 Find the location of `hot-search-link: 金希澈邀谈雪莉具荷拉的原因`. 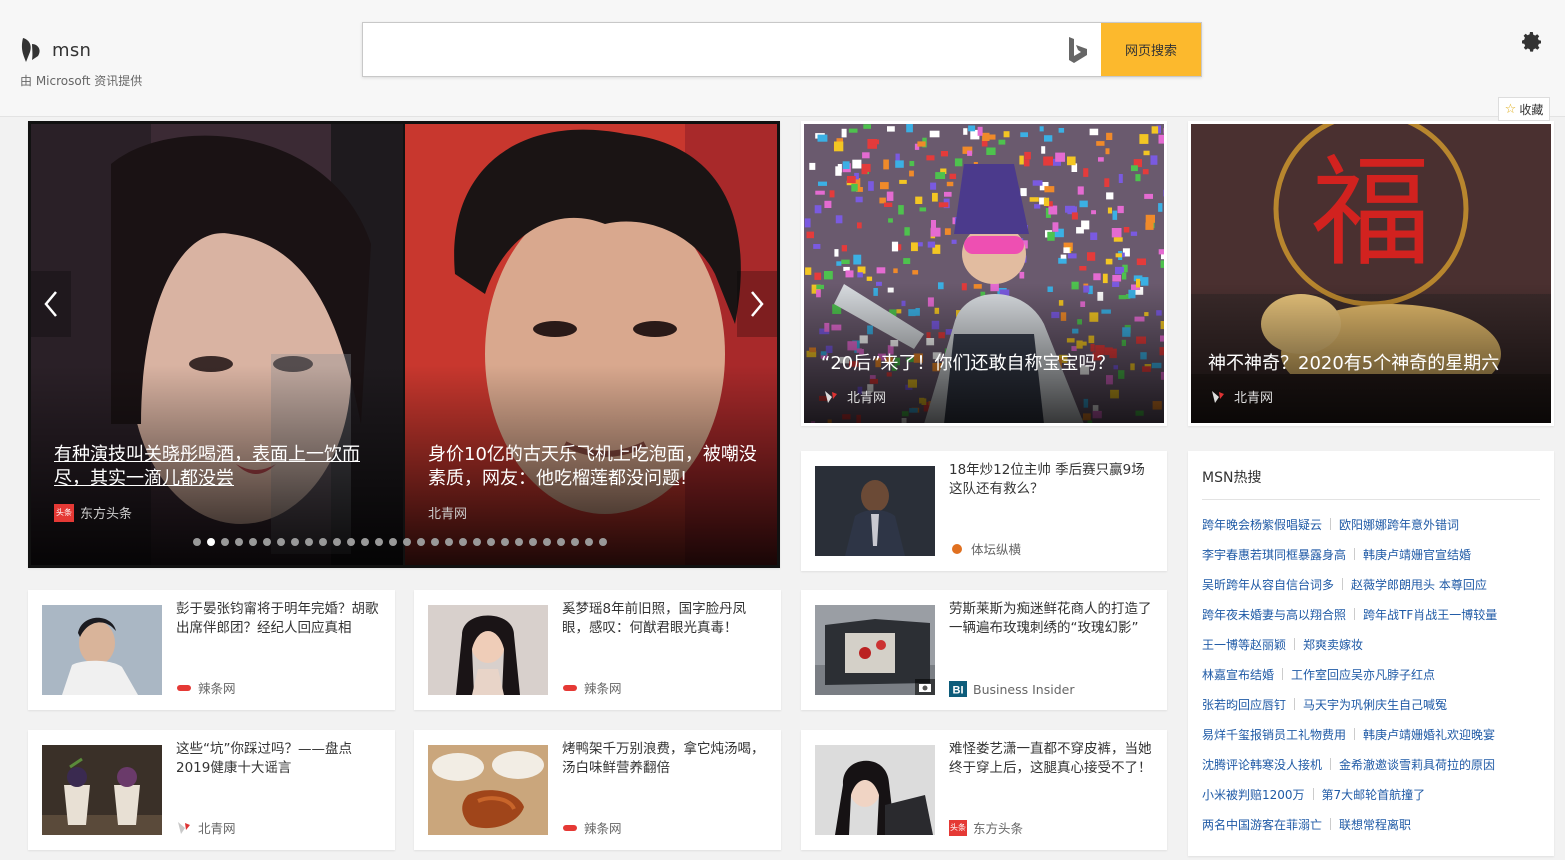

hot-search-link: 金希澈邀谈雪莉具荷拉的原因 is located at coordinates (1417, 764).